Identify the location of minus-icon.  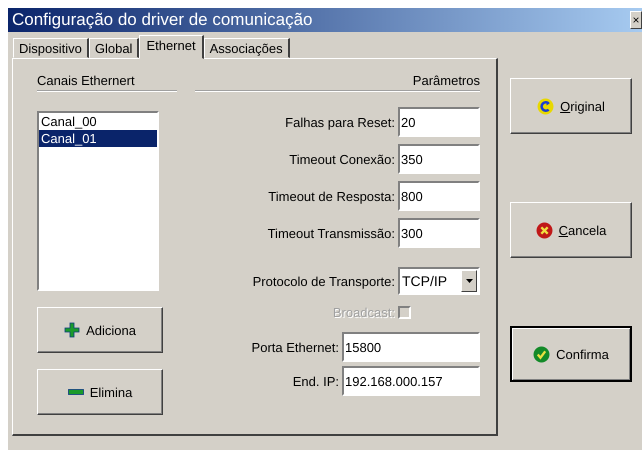
(76, 392).